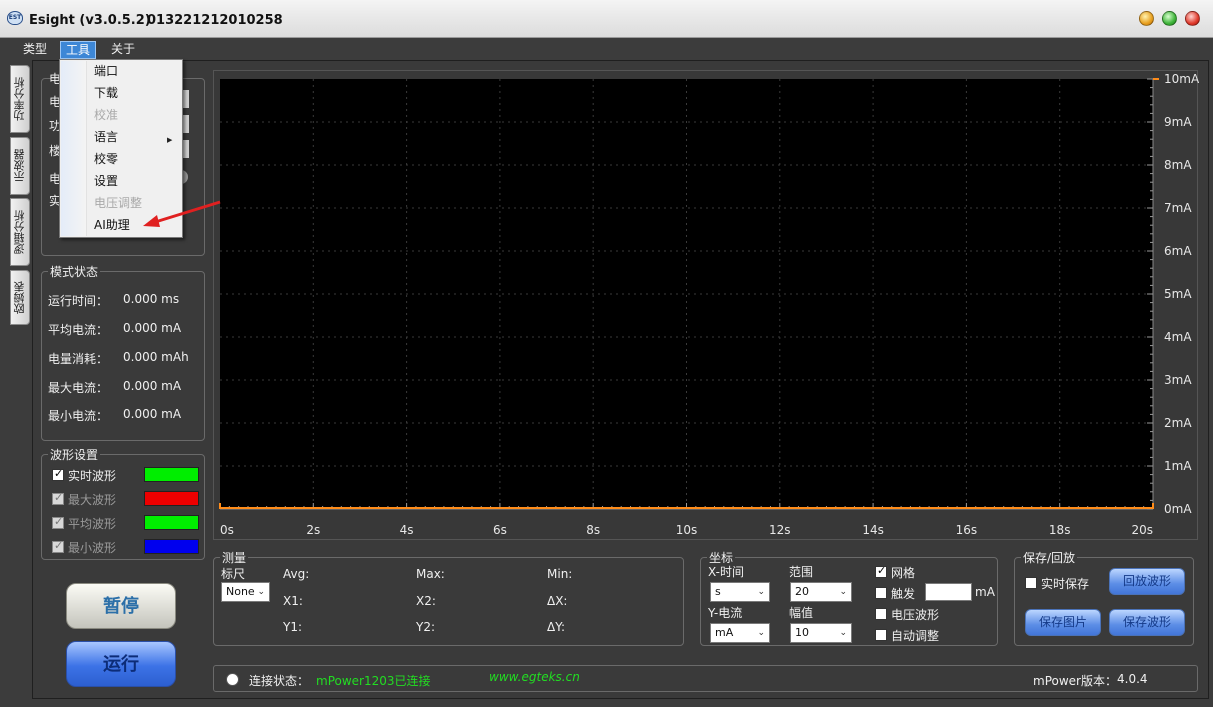 The width and height of the screenshot is (1213, 707). What do you see at coordinates (232, 679) in the screenshot?
I see `connection-indicator` at bounding box center [232, 679].